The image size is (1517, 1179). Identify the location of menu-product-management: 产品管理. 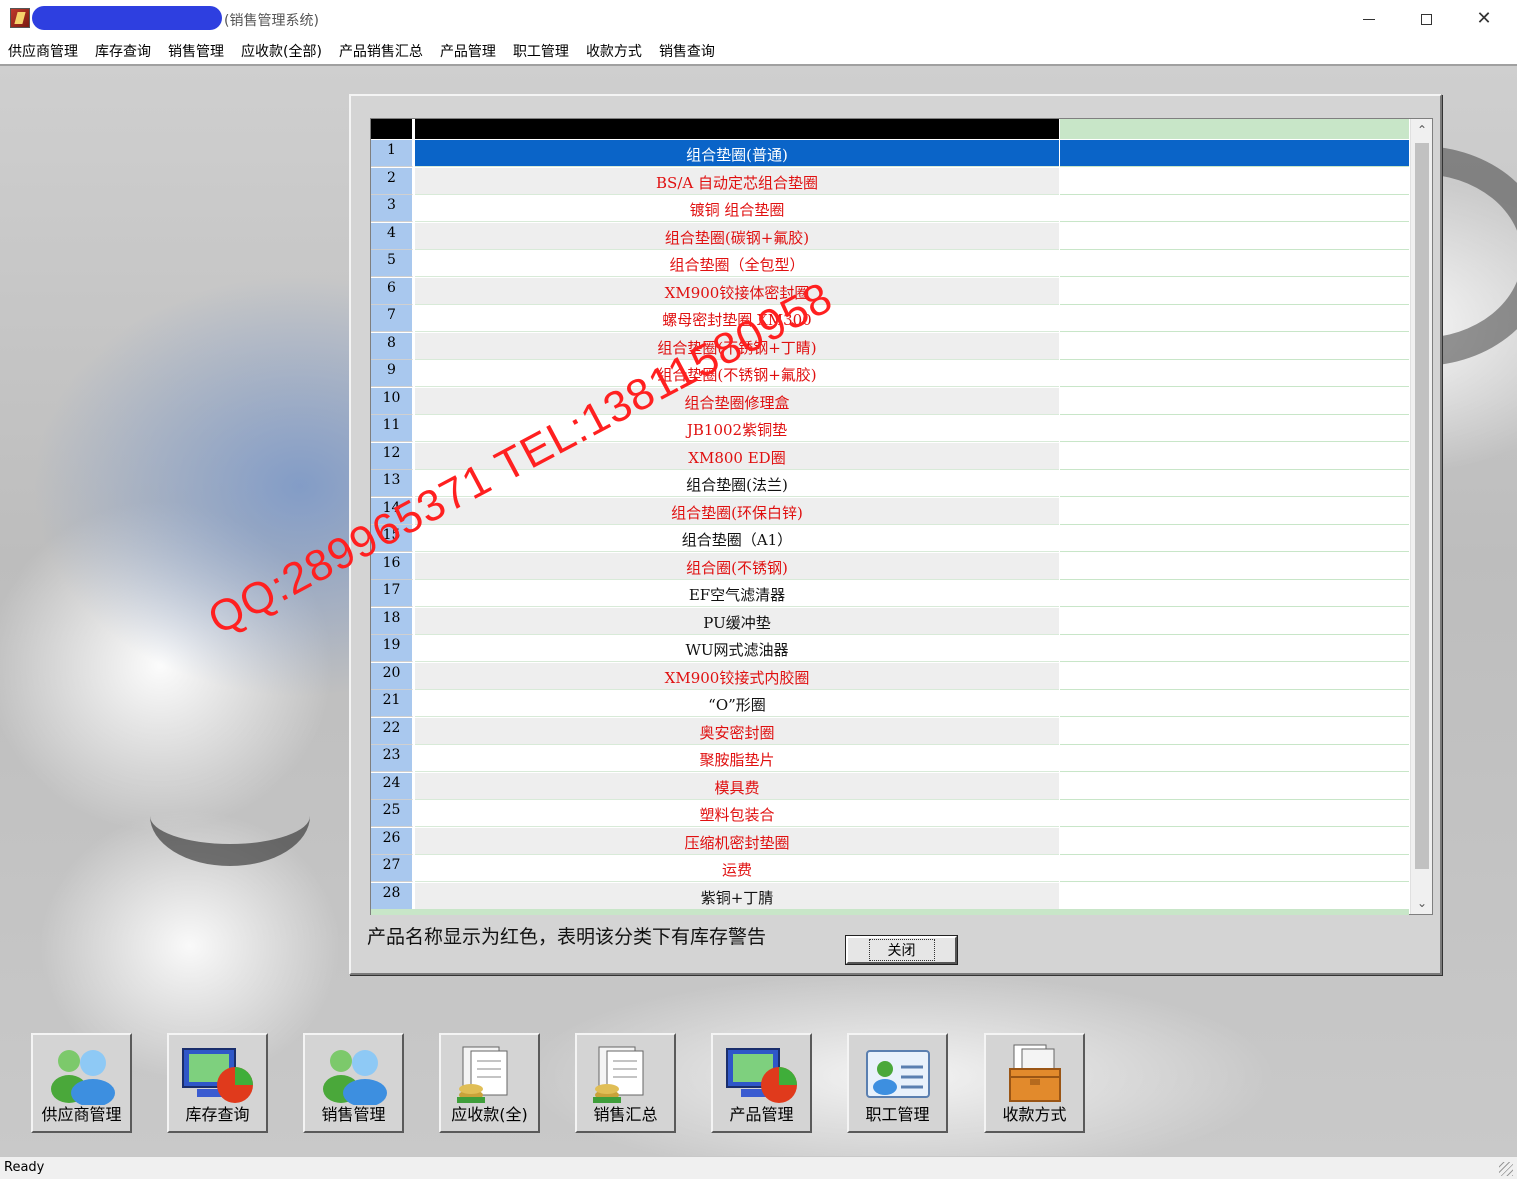
(468, 51).